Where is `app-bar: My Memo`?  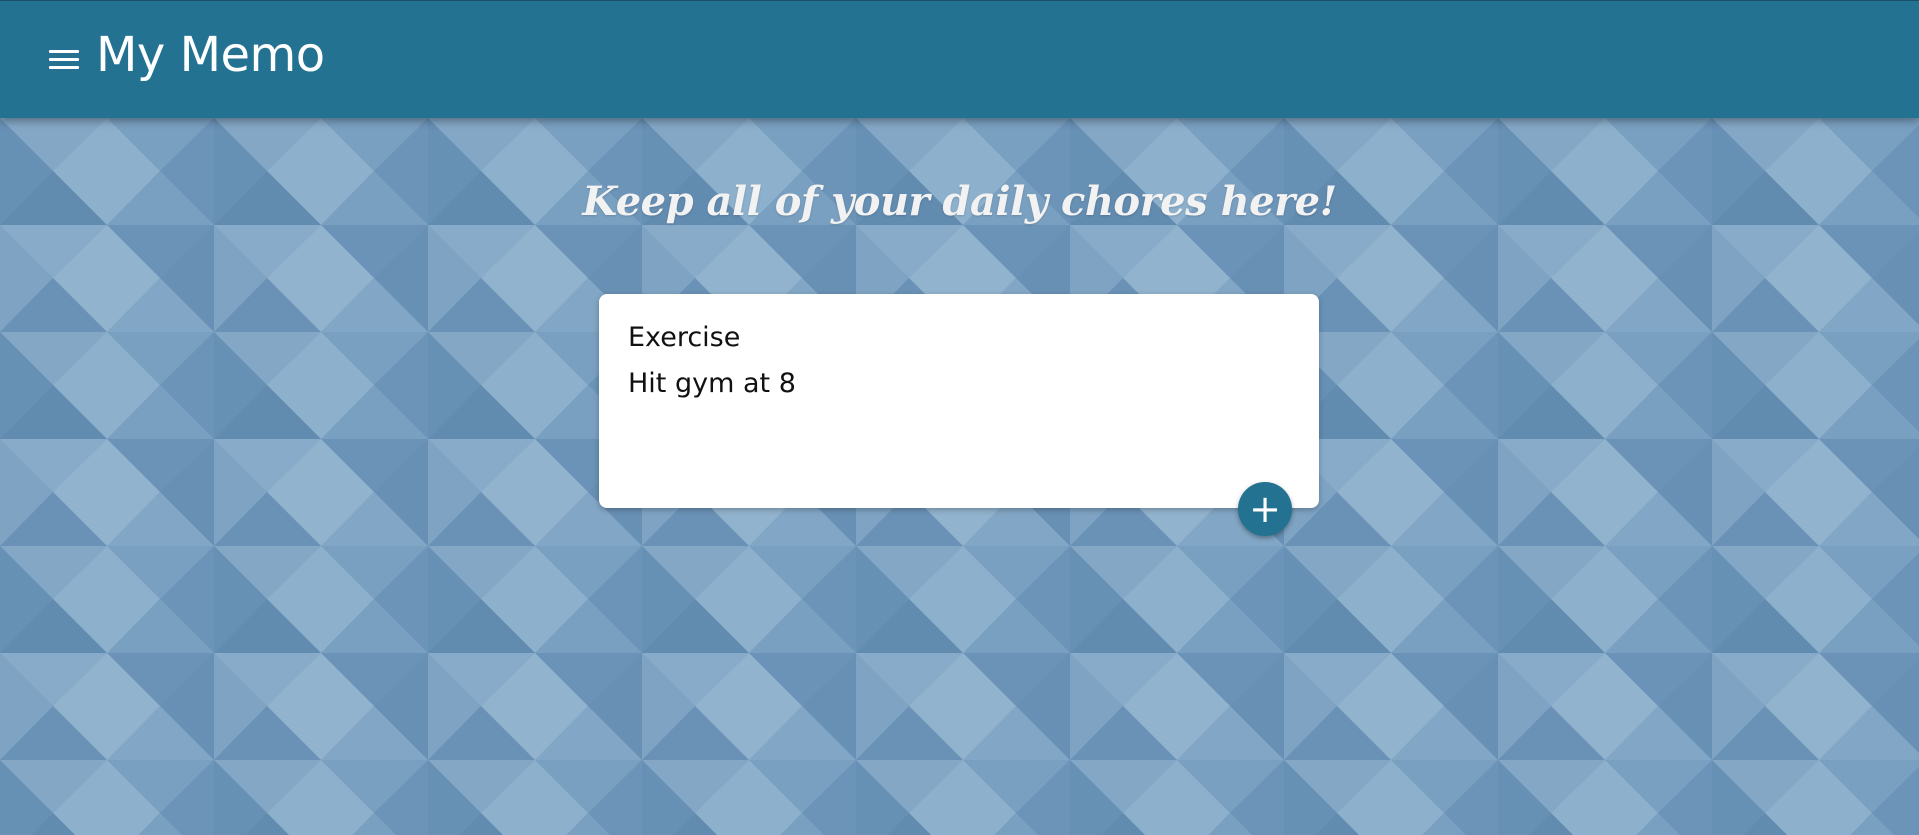
app-bar: My Memo is located at coordinates (959, 59).